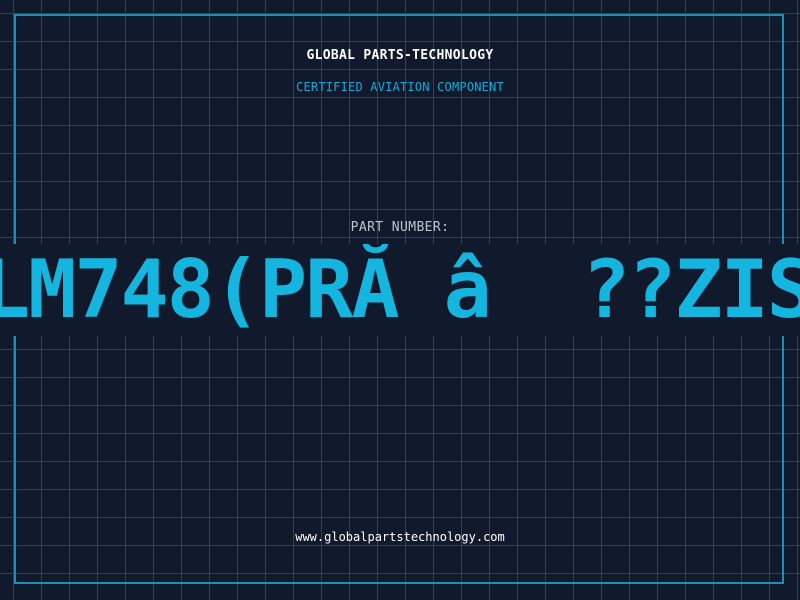  What do you see at coordinates (400, 87) in the screenshot?
I see `certification-subtitle: CERTIFIED AVIATION COMPONENT` at bounding box center [400, 87].